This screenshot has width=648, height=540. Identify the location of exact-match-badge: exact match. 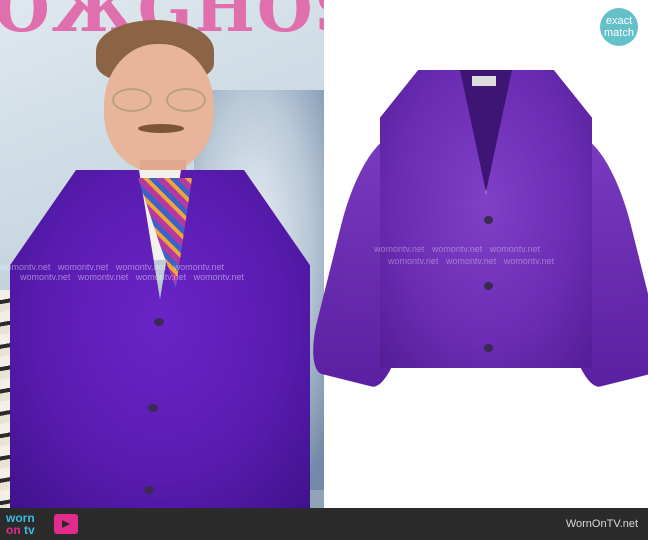
(619, 27).